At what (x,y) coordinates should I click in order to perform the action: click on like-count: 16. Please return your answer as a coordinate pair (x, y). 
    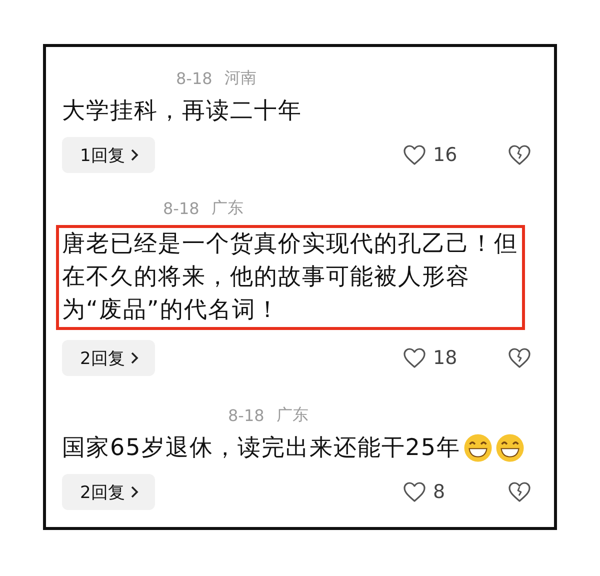
    Looking at the image, I should click on (445, 155).